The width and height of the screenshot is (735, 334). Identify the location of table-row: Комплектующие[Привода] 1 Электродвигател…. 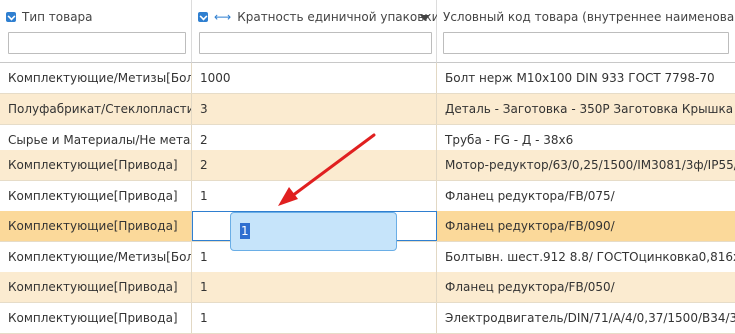
(367, 318).